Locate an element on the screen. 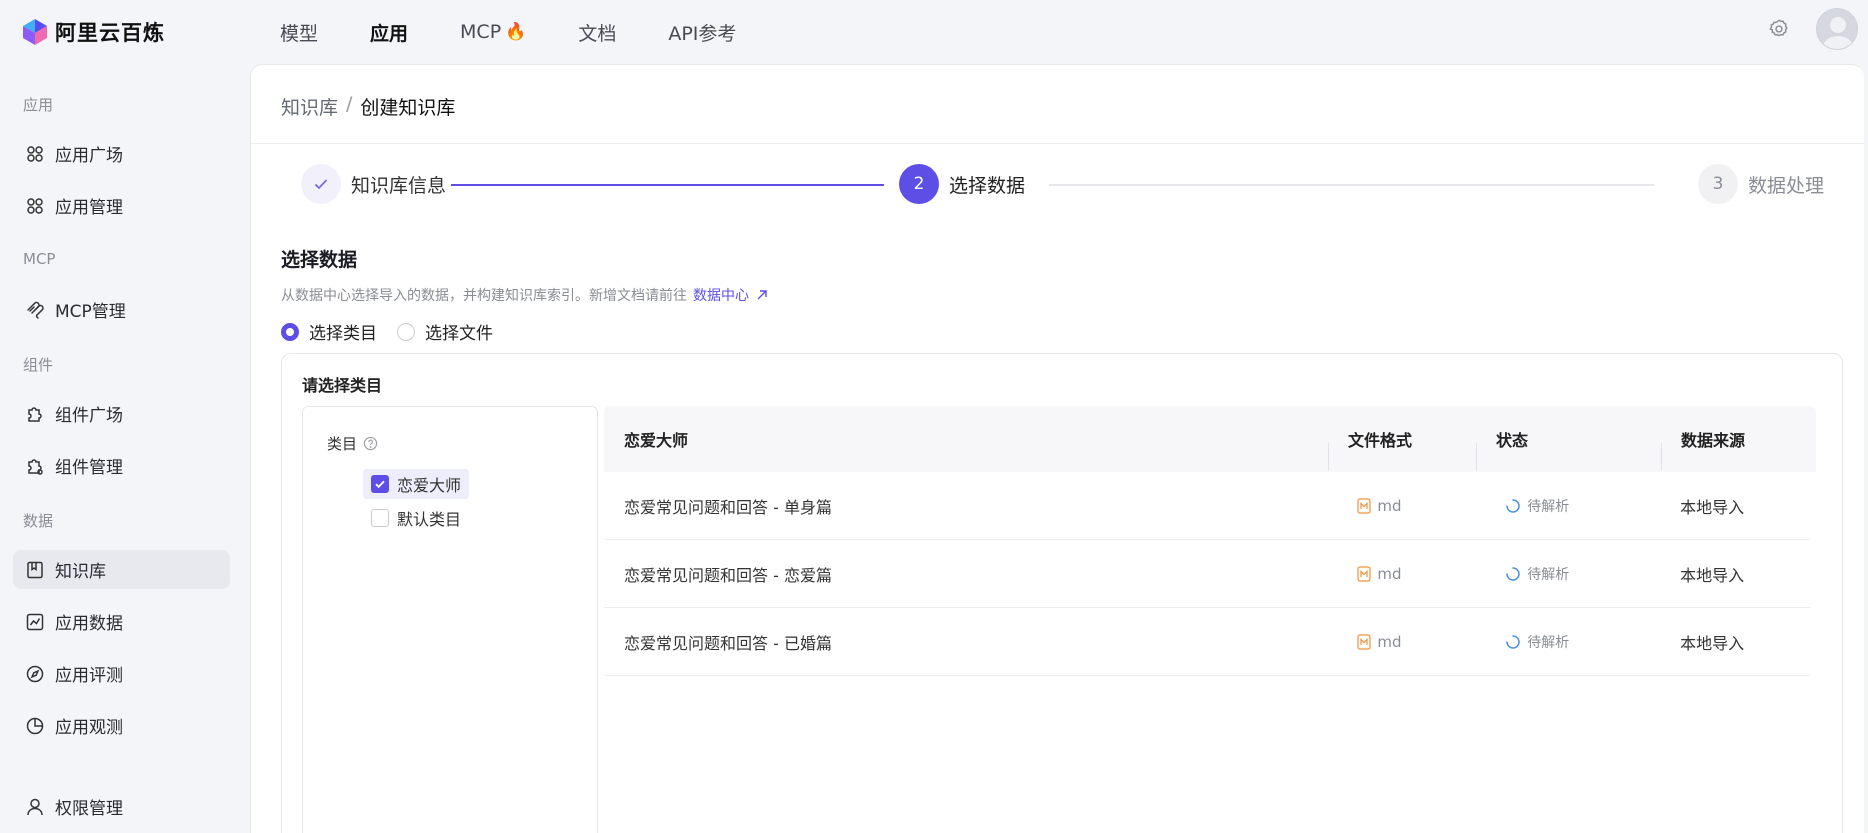 This screenshot has height=833, width=1868. topnav-mcp: MCP 🔥 is located at coordinates (493, 32).